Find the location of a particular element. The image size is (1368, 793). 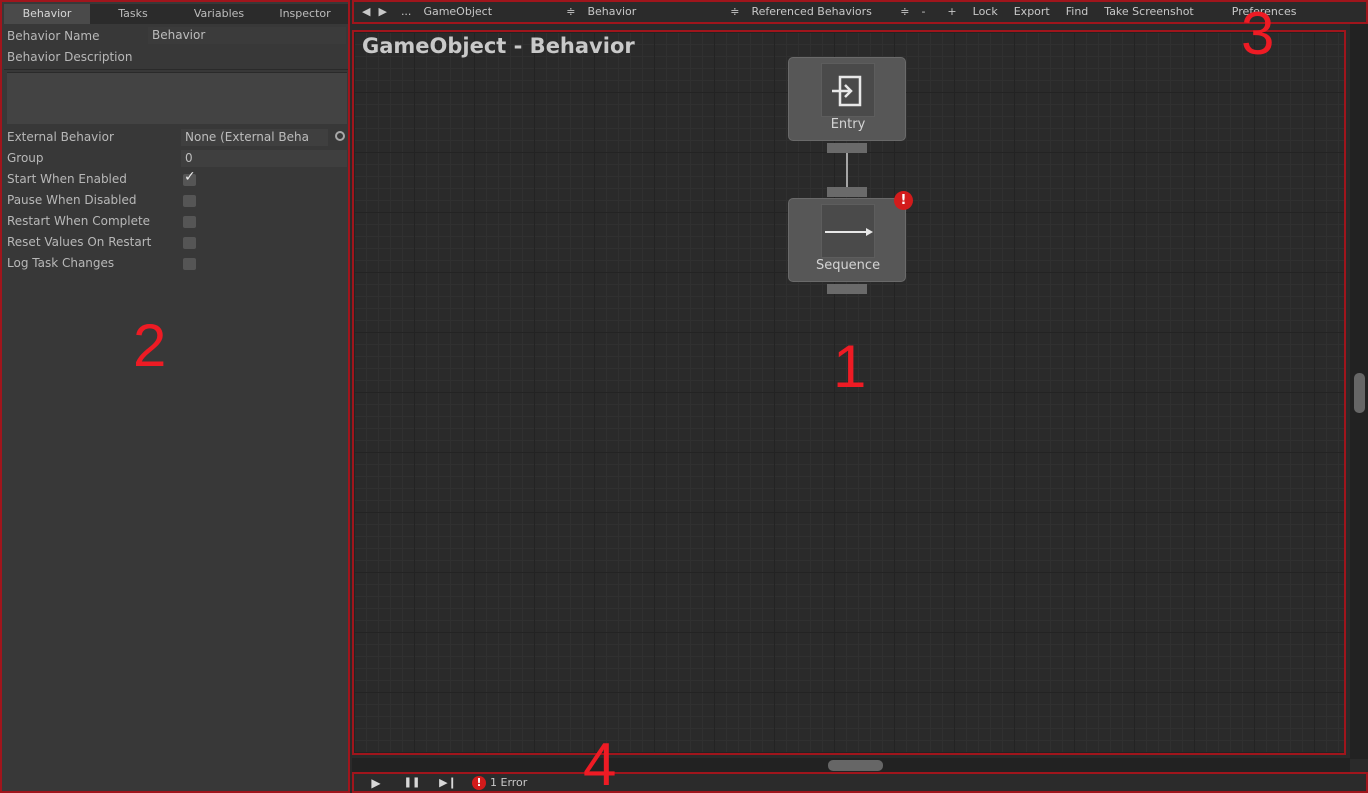

sequence-output-connector is located at coordinates (847, 289).